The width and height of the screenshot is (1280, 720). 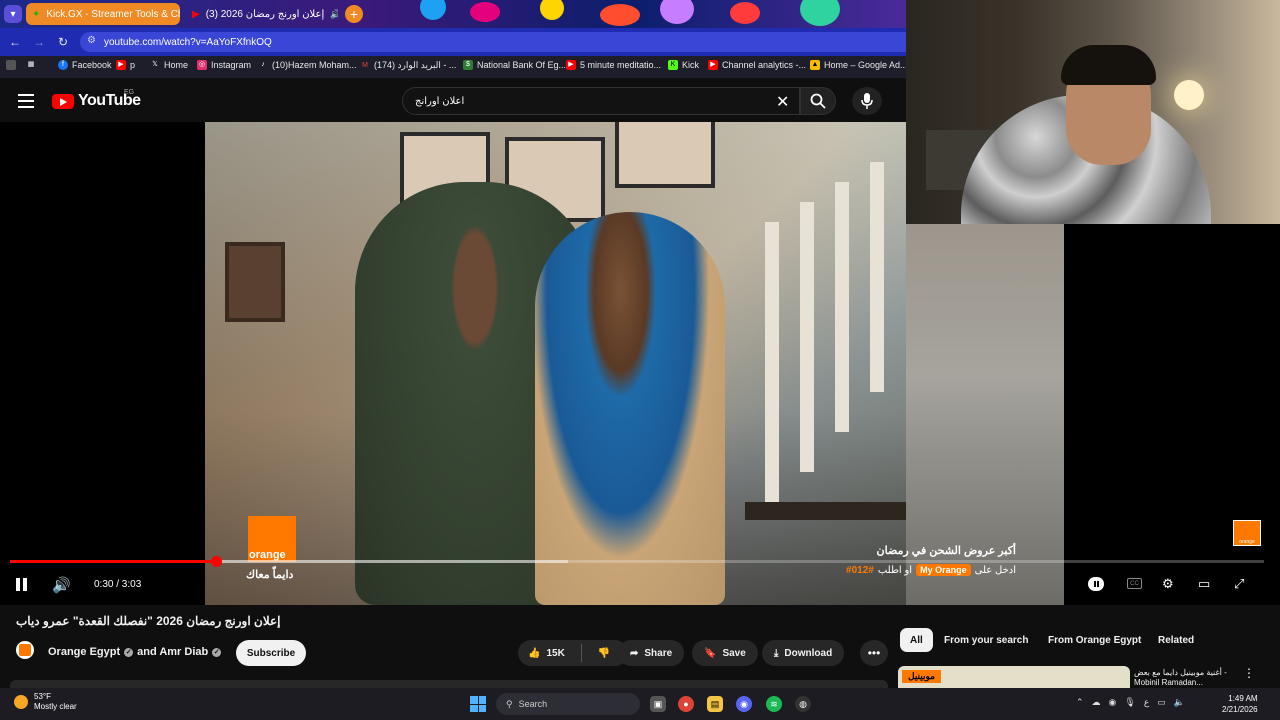 I want to click on onedrive-icon: ☁, so click(x=1096, y=702).